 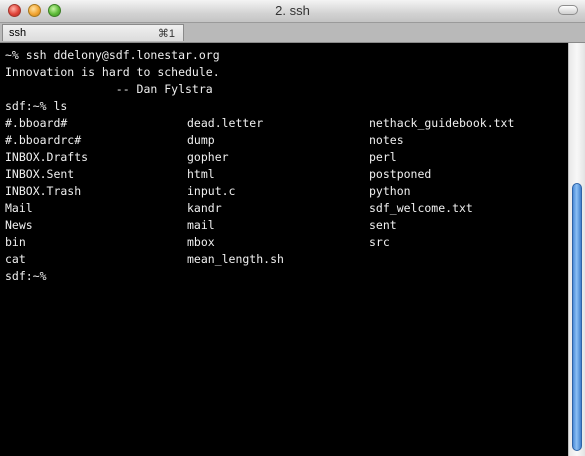 I want to click on ls-entry: dead.letter, so click(x=225, y=123).